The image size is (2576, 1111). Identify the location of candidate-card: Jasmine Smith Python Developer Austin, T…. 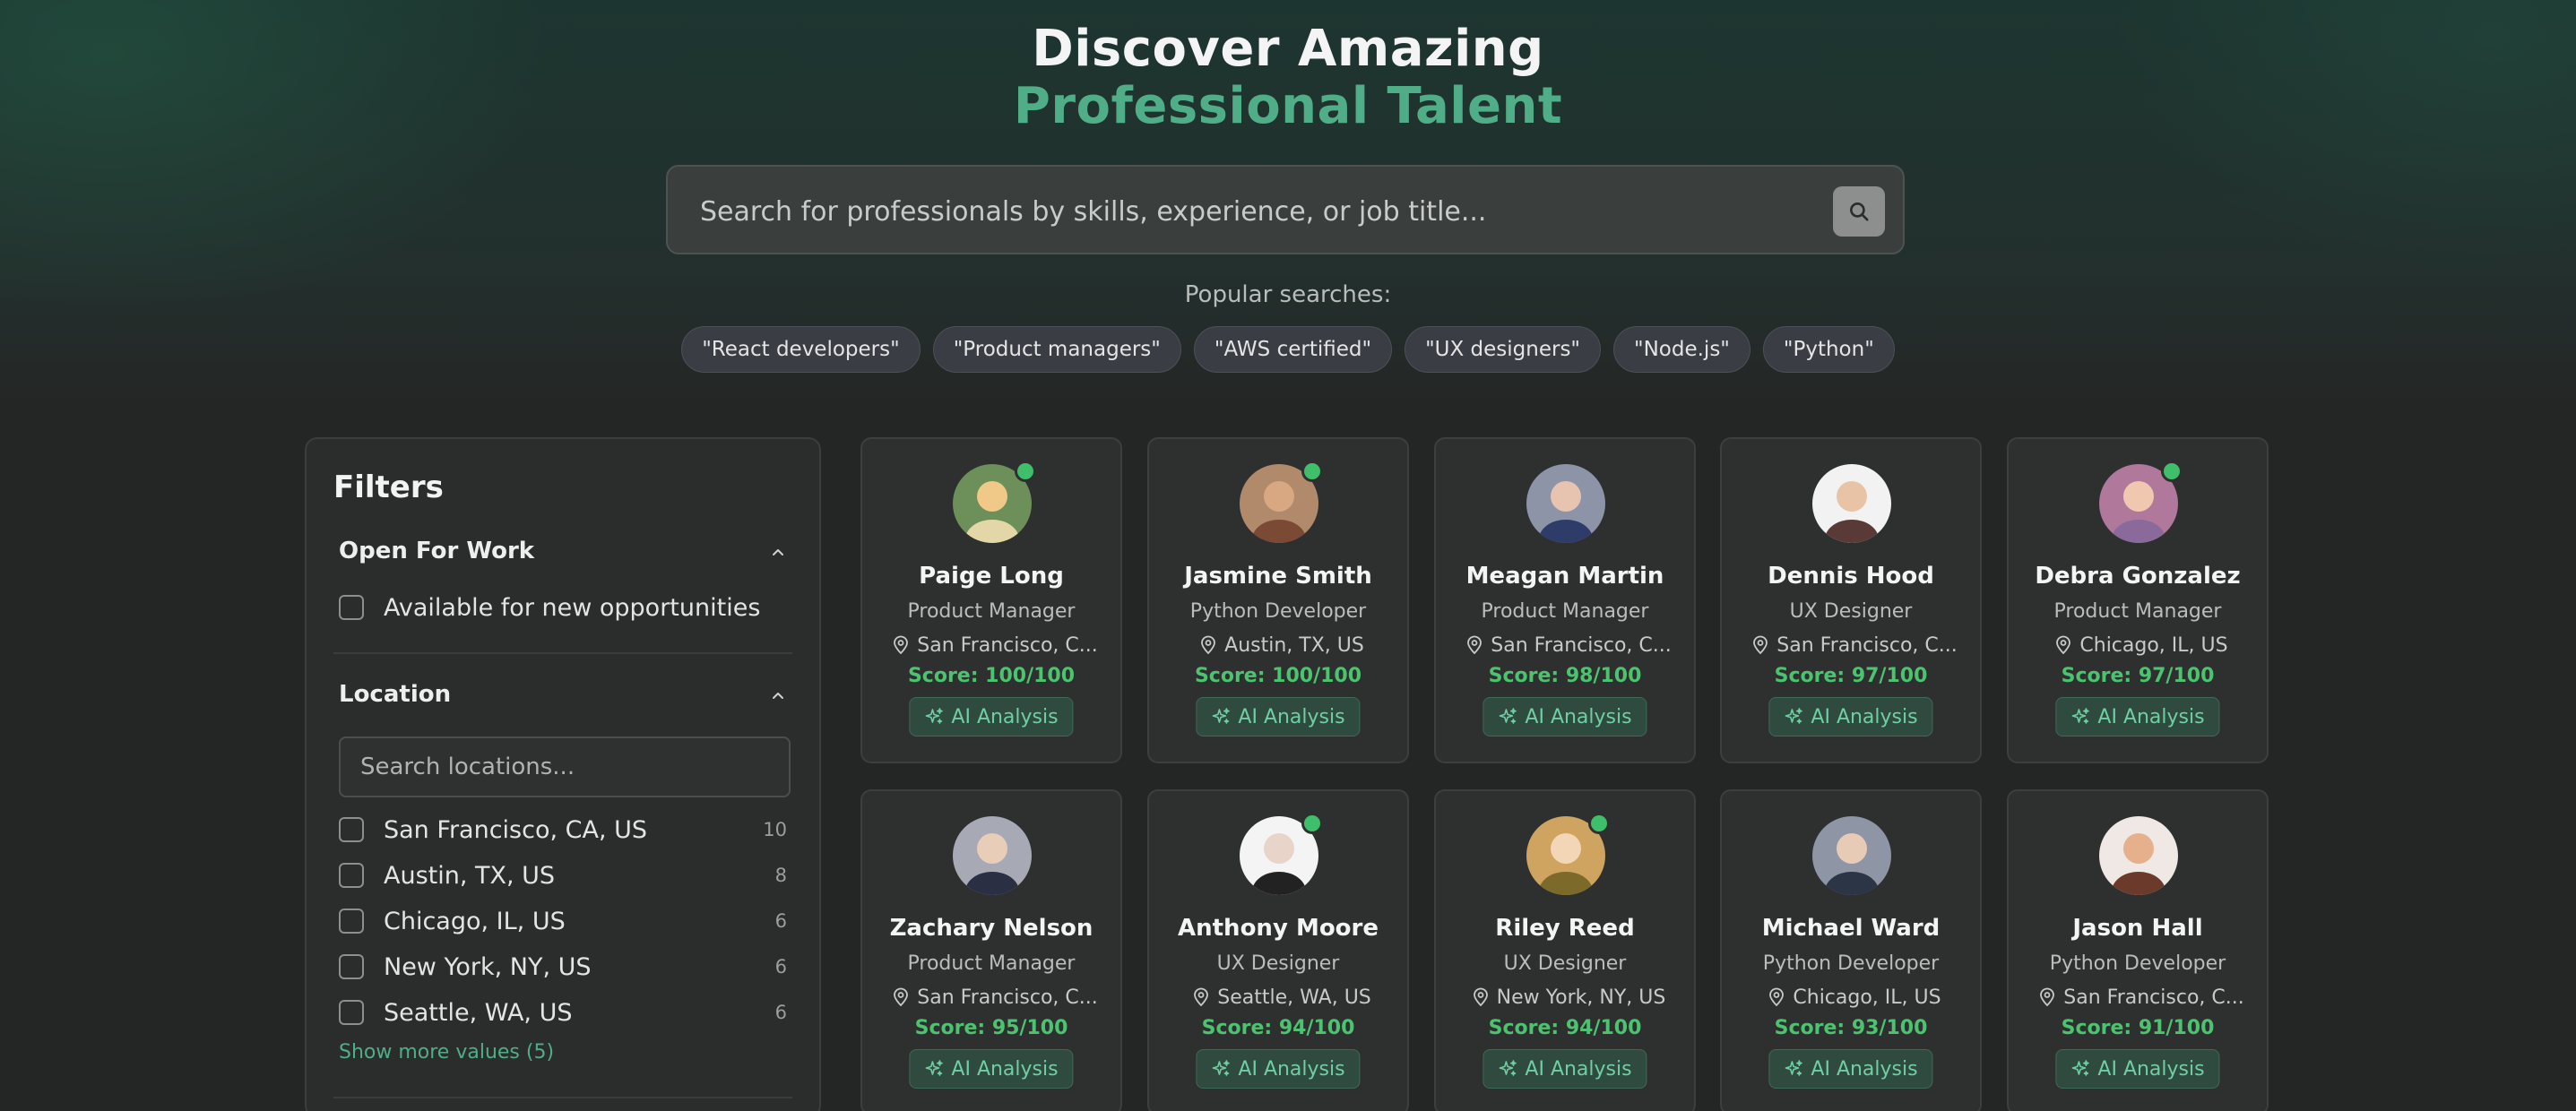
(1278, 600).